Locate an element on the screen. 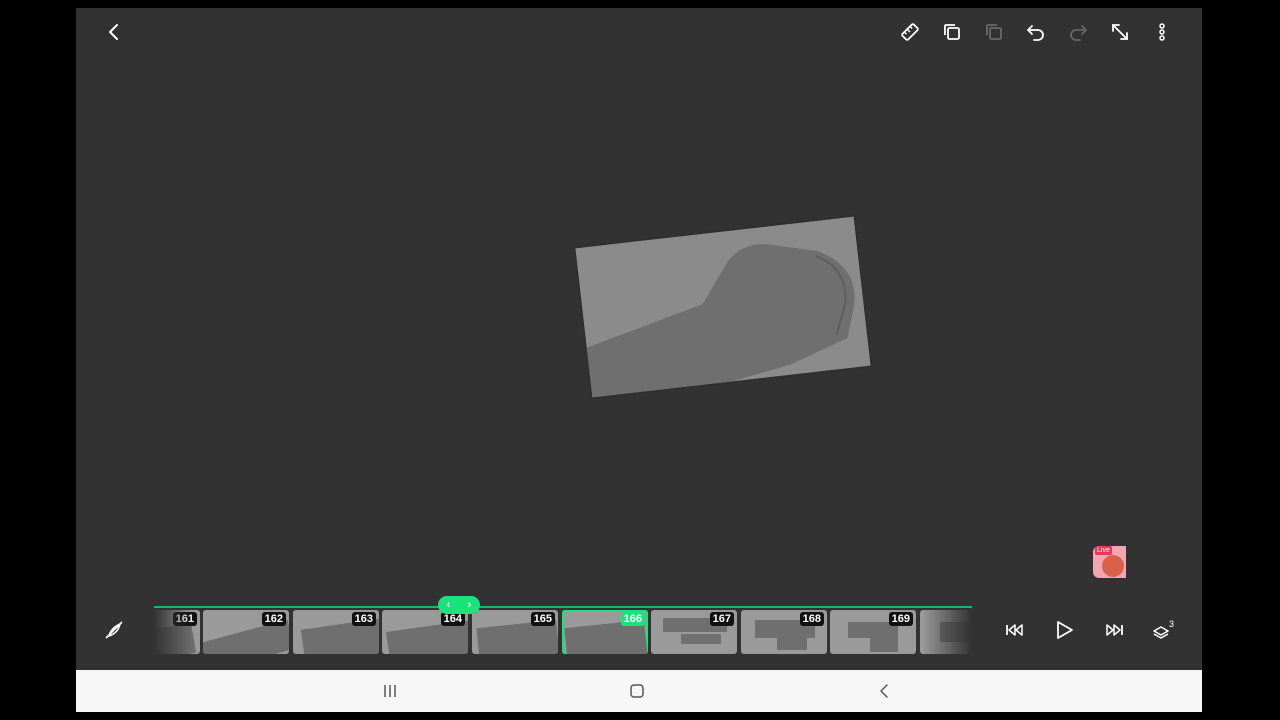 The height and width of the screenshot is (720, 1280). system-nav-bar is located at coordinates (639, 691).